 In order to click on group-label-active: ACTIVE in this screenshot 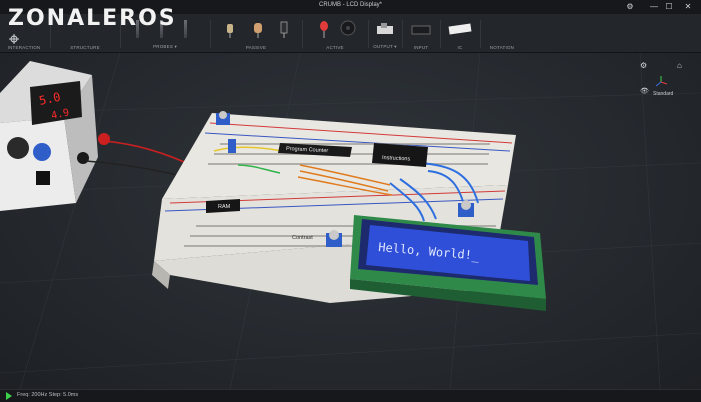, I will do `click(335, 47)`.